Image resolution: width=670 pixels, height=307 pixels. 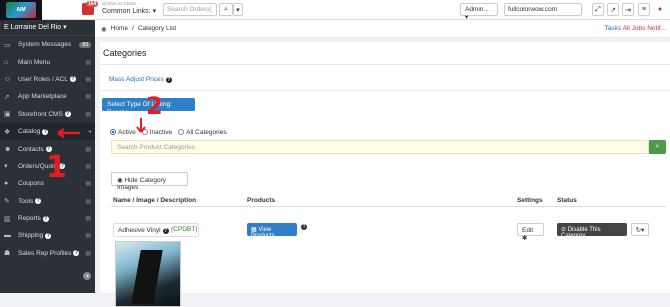 I want to click on annotation-number-two: 2, so click(x=154, y=106).